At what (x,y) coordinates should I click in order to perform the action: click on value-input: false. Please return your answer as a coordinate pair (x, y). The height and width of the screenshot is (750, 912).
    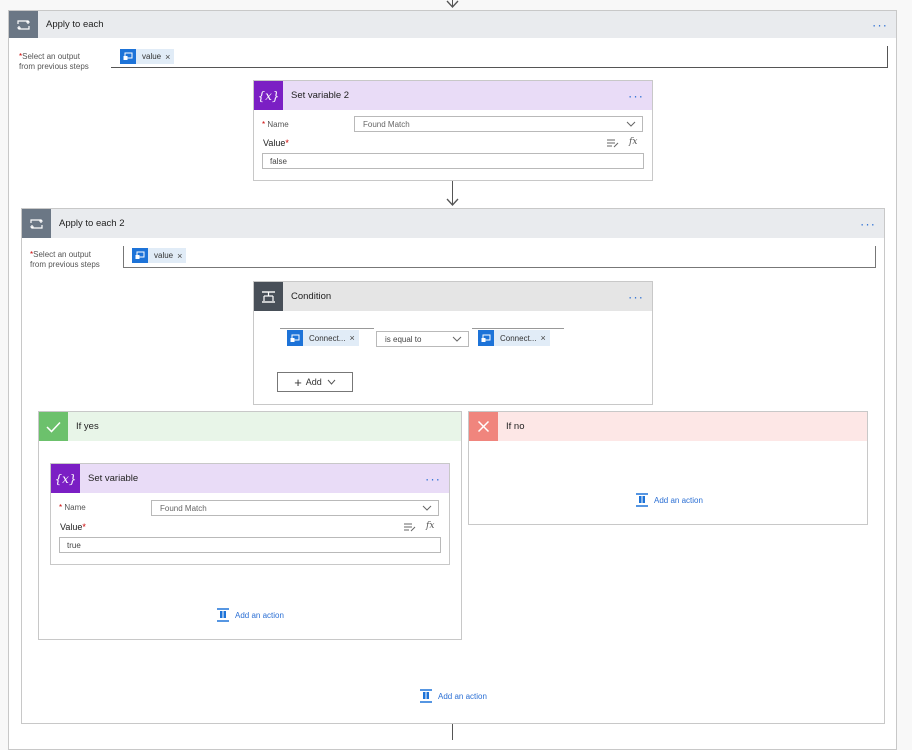
    Looking at the image, I should click on (453, 161).